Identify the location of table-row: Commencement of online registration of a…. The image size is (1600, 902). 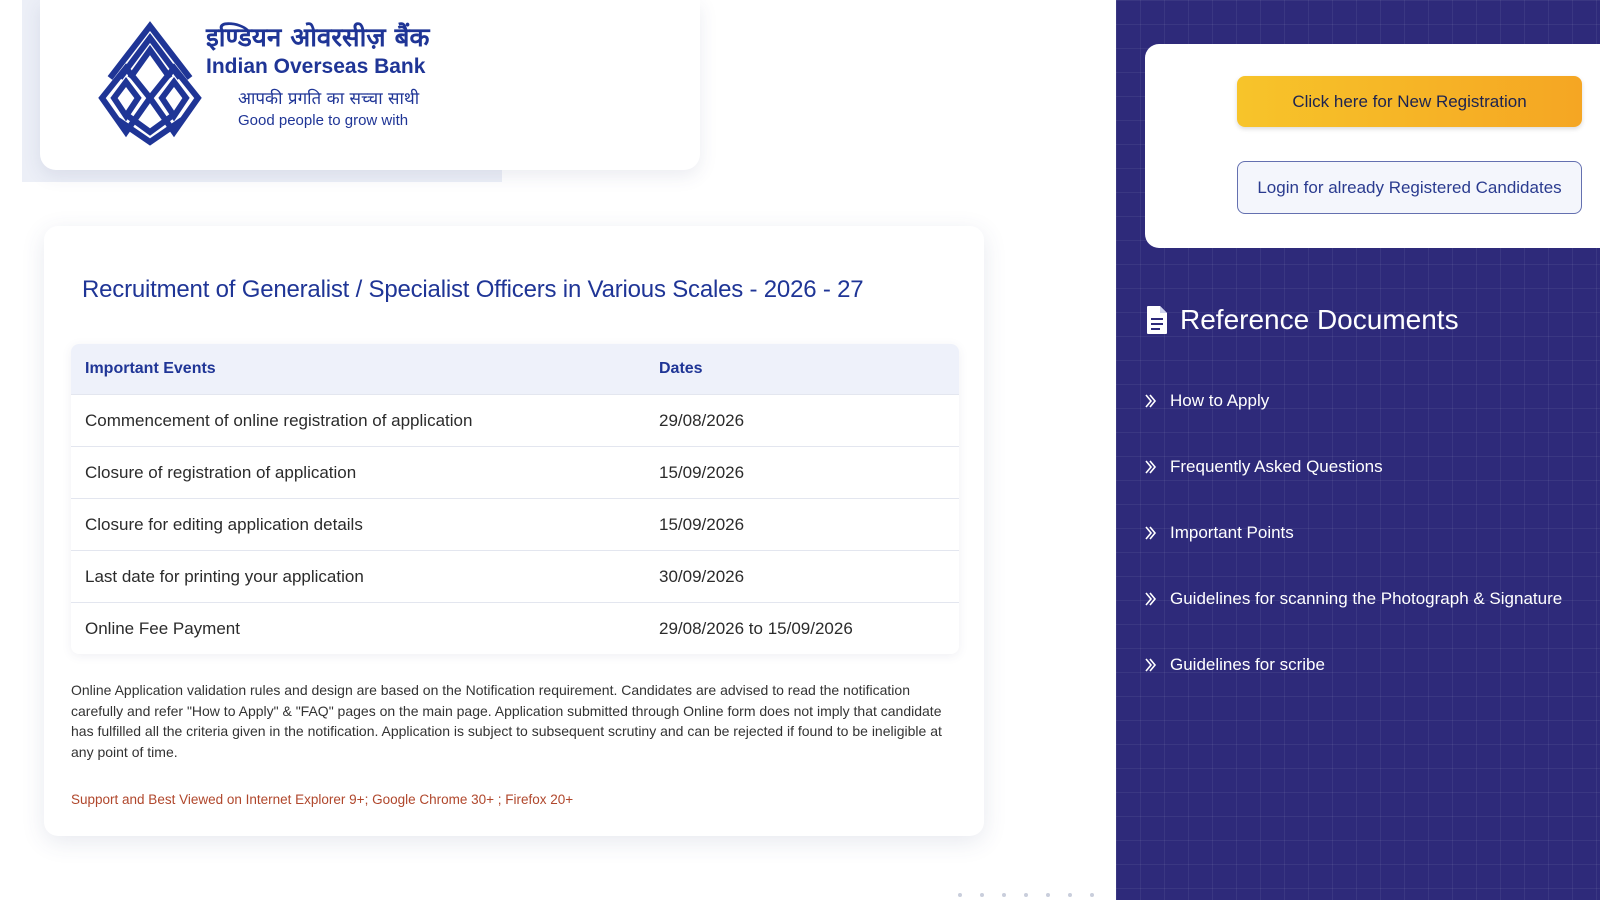
(515, 420).